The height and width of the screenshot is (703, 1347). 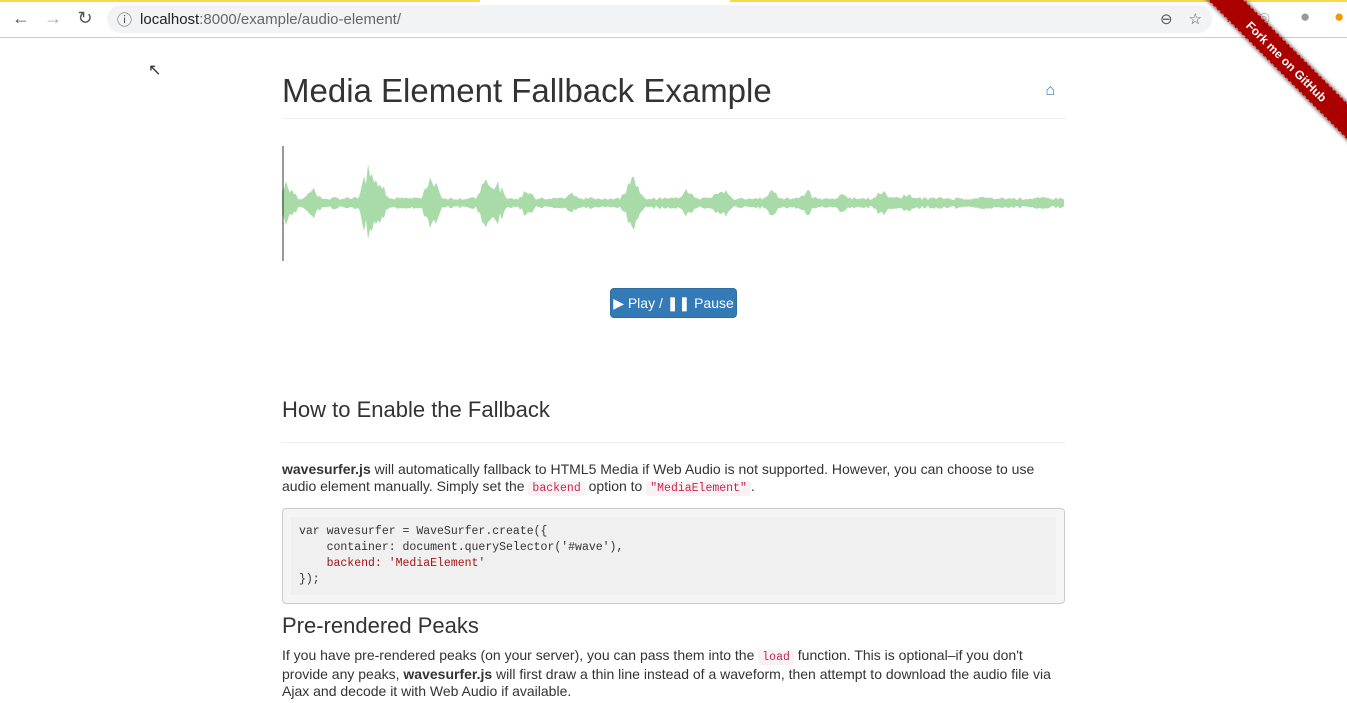 What do you see at coordinates (53, 18) in the screenshot?
I see `forward-icon: →` at bounding box center [53, 18].